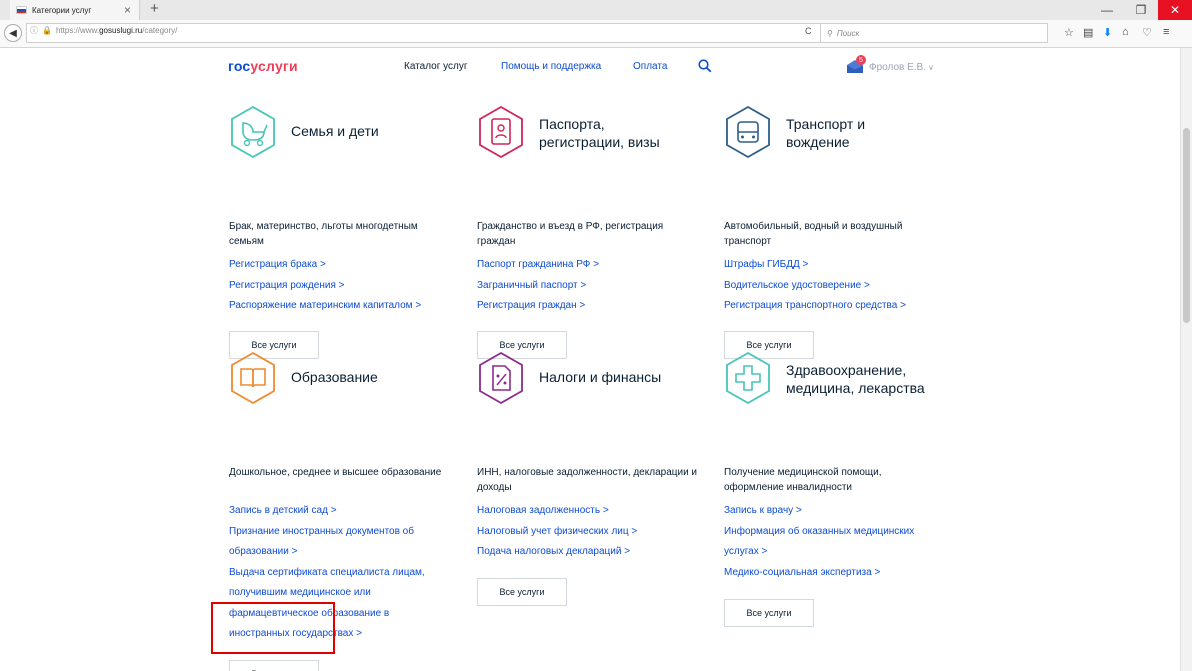 The image size is (1192, 671). I want to click on service-link: Паспорт гражданина РФ >, so click(592, 265).